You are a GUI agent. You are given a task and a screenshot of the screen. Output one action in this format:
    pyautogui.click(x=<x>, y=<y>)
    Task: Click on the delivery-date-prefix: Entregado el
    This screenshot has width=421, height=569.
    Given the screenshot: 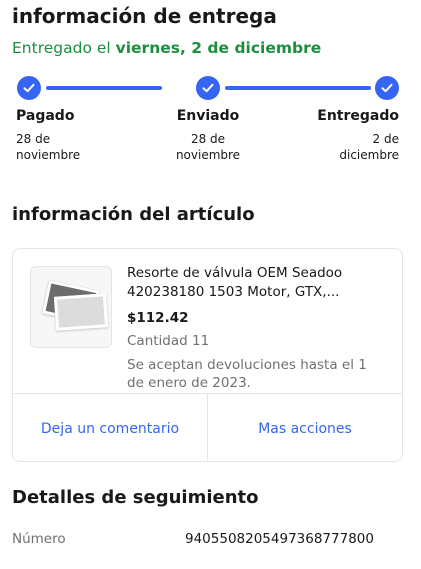 What is the action you would take?
    pyautogui.click(x=64, y=48)
    